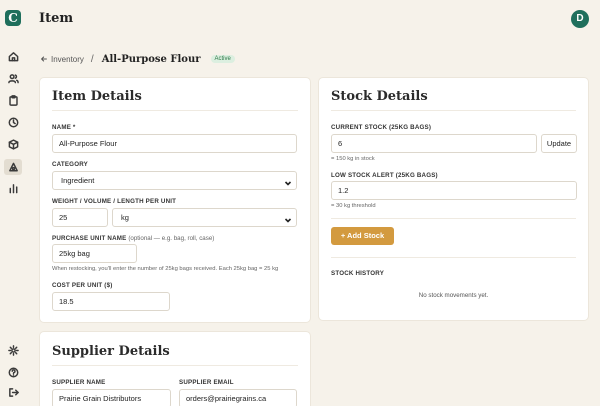 This screenshot has height=406, width=600. Describe the element at coordinates (222, 59) in the screenshot. I see `status-badge: Active` at that location.